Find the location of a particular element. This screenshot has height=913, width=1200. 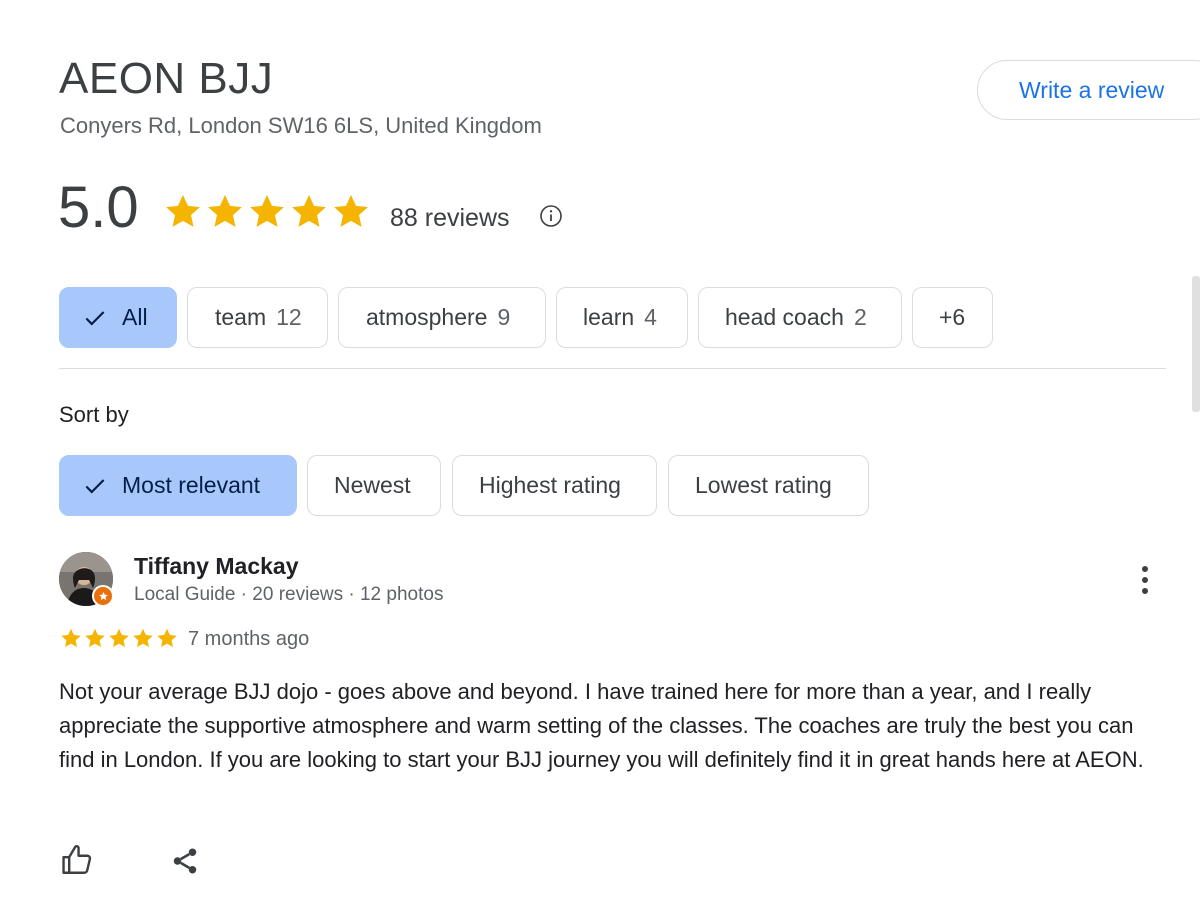

topic-chip-more: +6 is located at coordinates (952, 317).